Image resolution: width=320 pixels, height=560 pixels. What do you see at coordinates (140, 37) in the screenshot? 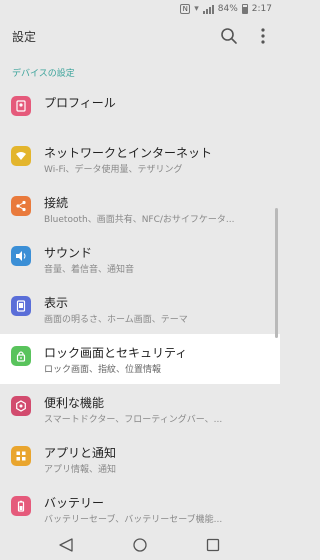
I see `app-bar: 設定` at bounding box center [140, 37].